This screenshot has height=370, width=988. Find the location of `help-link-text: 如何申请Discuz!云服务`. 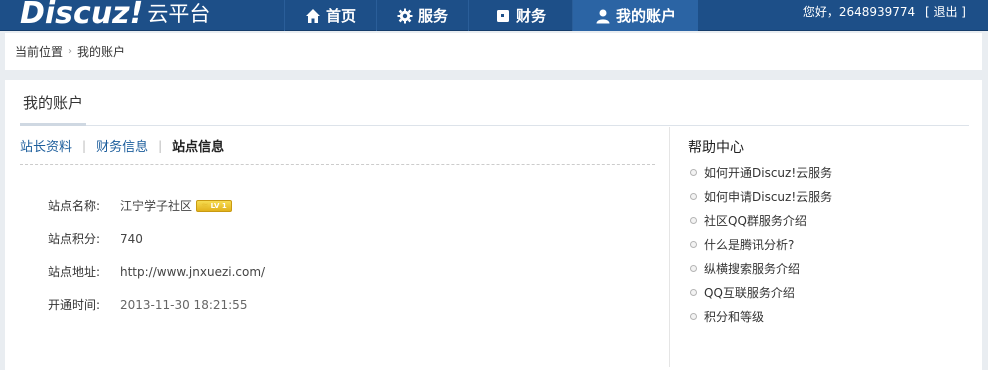

help-link-text: 如何申请Discuz!云服务 is located at coordinates (768, 196).